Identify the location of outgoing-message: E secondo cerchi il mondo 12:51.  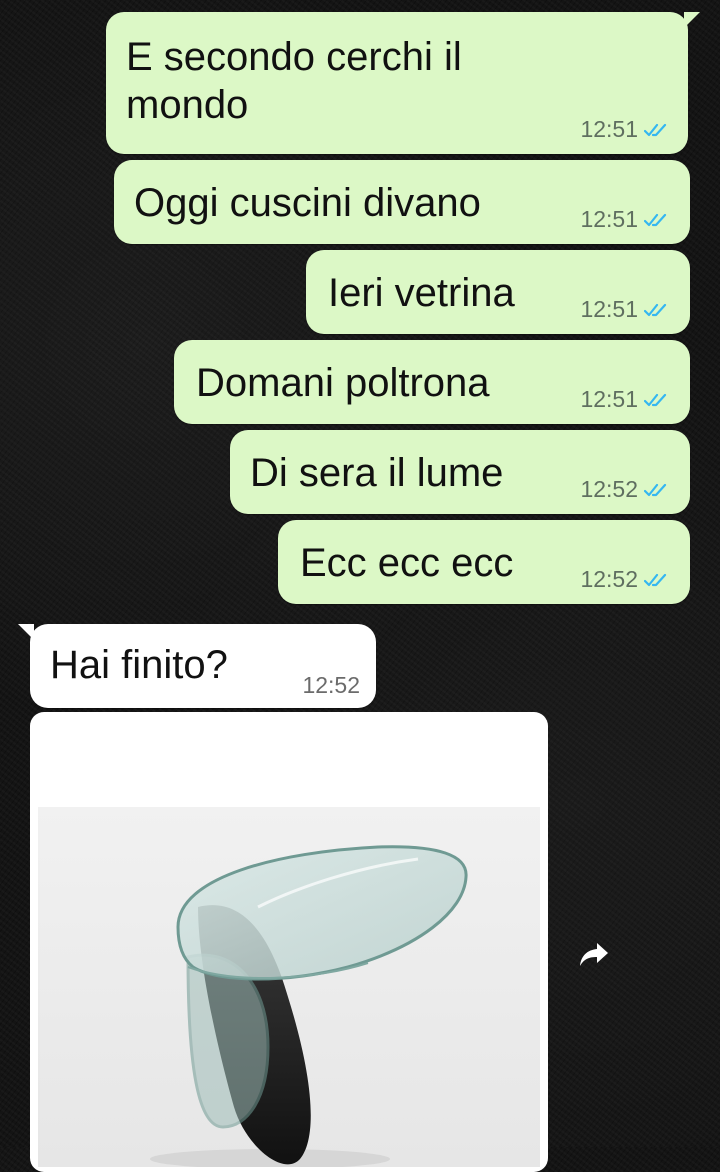
(403, 83).